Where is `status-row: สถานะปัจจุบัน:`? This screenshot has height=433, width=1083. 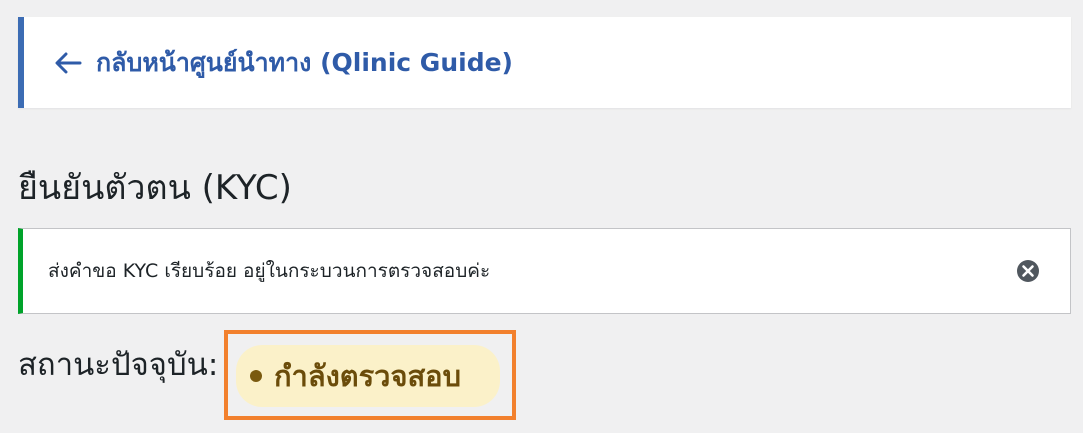
status-row: สถานะปัจจุบัน: is located at coordinates (118, 365).